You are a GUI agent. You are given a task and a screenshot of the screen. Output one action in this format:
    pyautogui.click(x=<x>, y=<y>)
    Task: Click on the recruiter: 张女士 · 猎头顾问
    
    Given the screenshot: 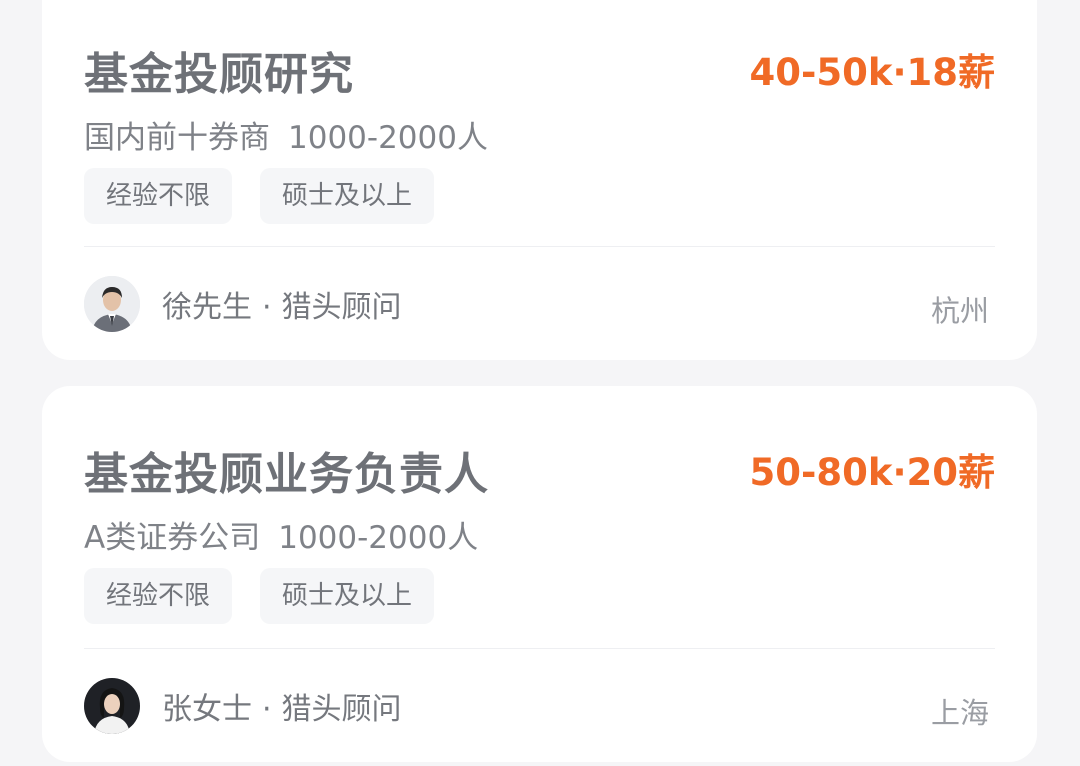 What is the action you would take?
    pyautogui.click(x=243, y=706)
    